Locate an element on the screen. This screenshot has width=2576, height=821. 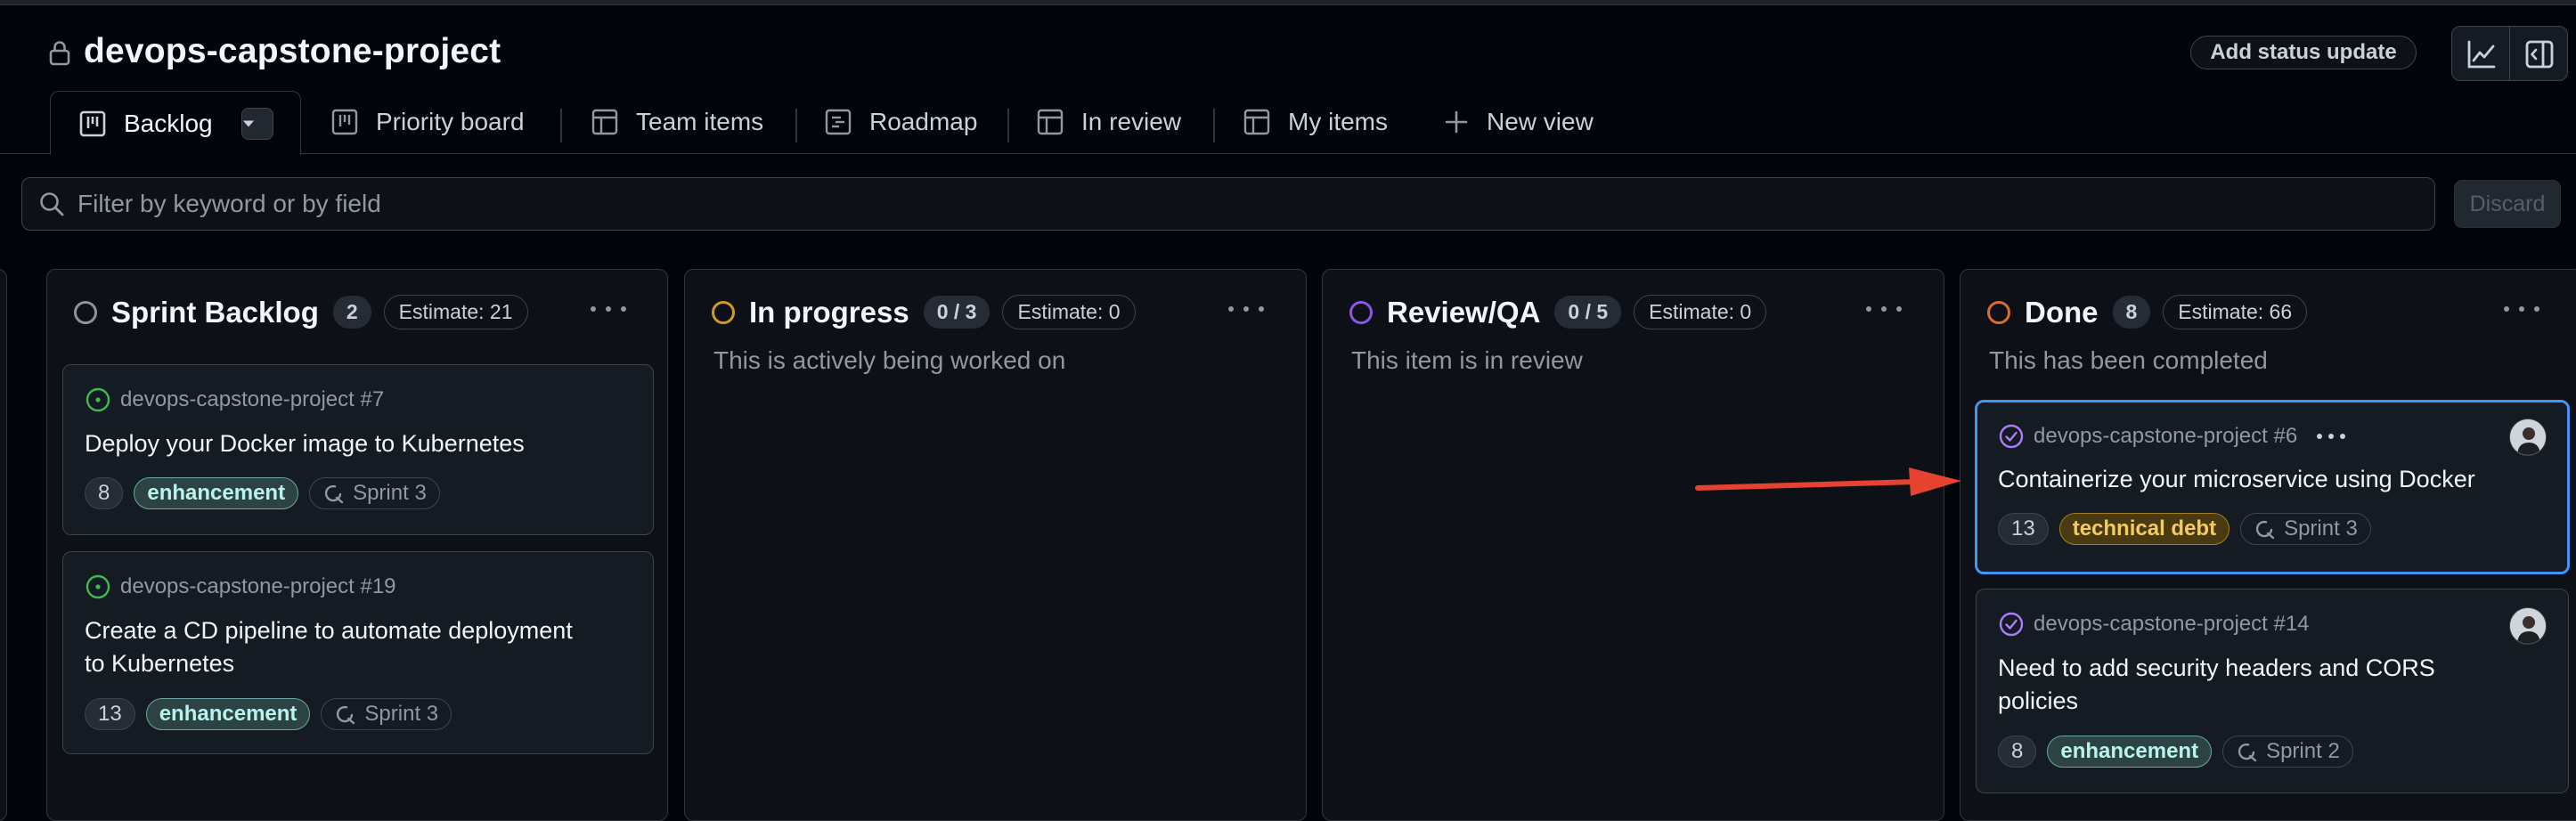
column-estimate: Estimate: 66 is located at coordinates (2235, 312).